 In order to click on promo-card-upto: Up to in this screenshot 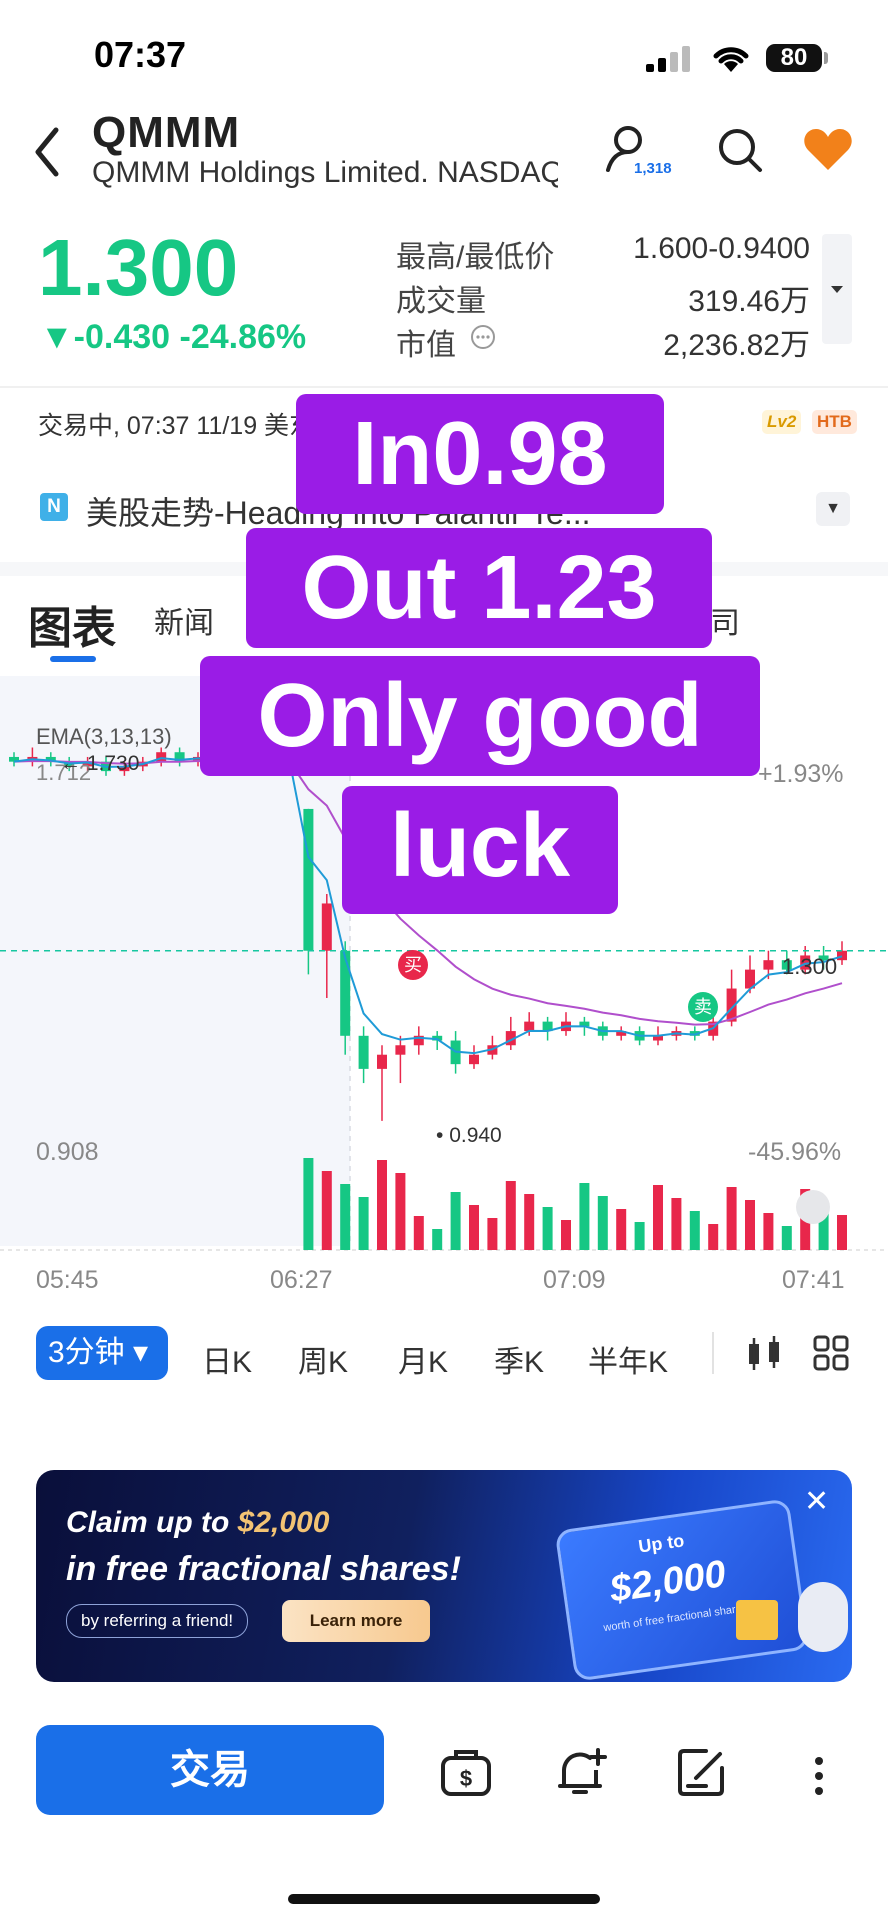, I will do `click(661, 1543)`.